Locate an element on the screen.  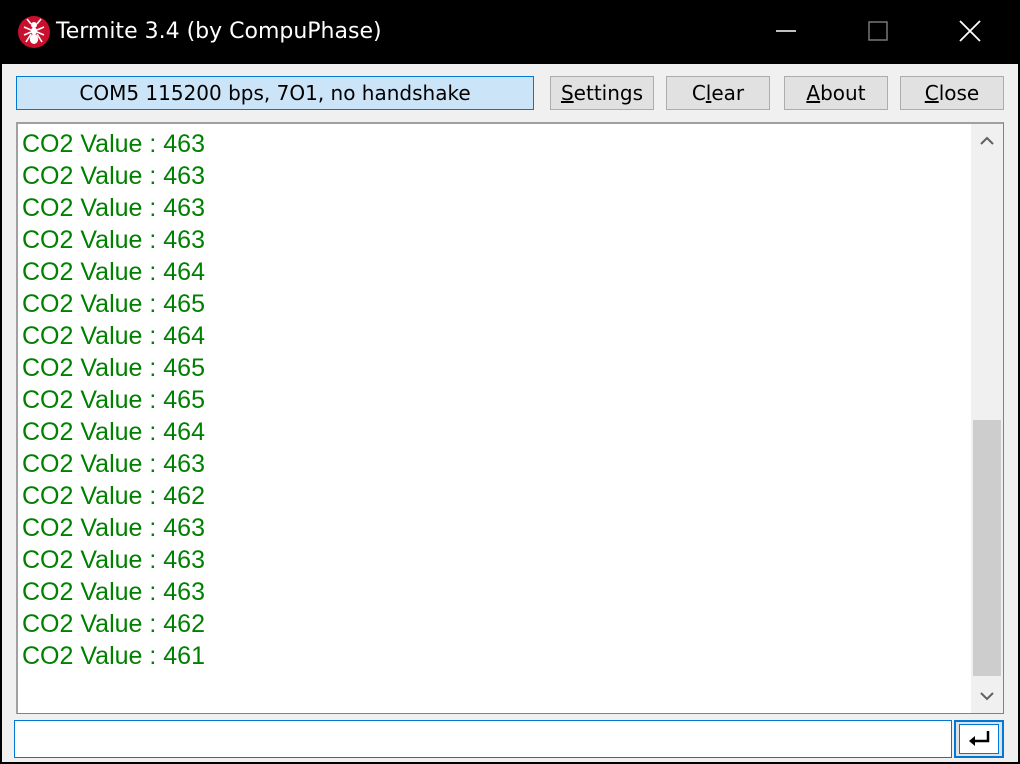
send-button-face is located at coordinates (979, 739).